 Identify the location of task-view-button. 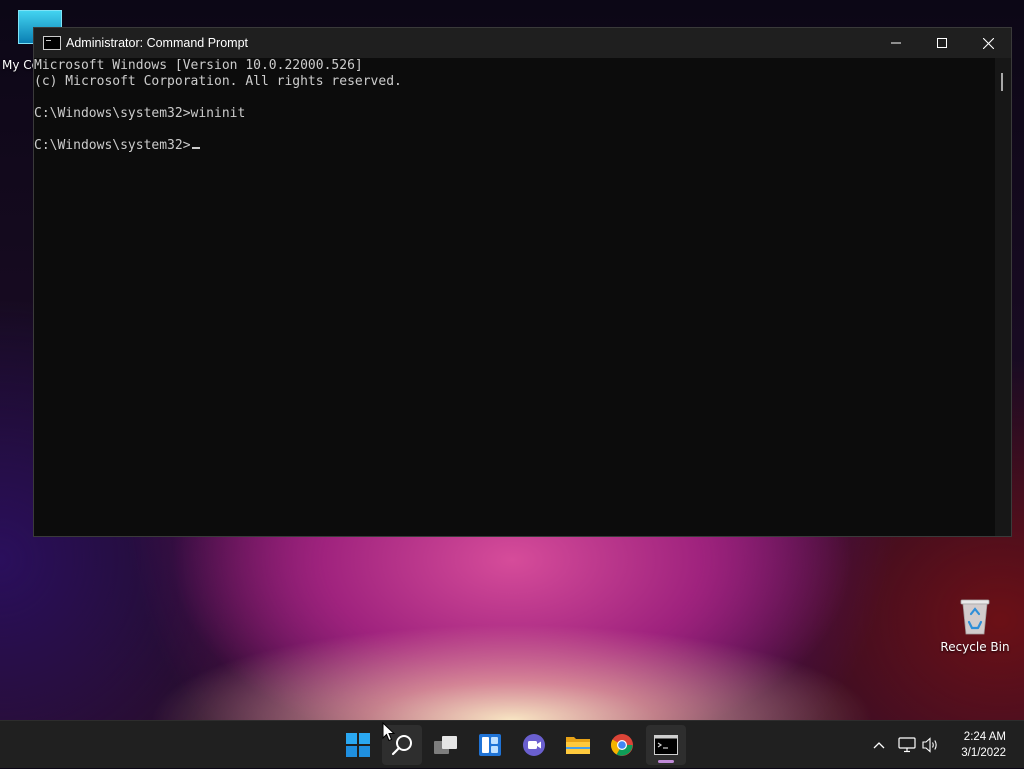
(446, 745).